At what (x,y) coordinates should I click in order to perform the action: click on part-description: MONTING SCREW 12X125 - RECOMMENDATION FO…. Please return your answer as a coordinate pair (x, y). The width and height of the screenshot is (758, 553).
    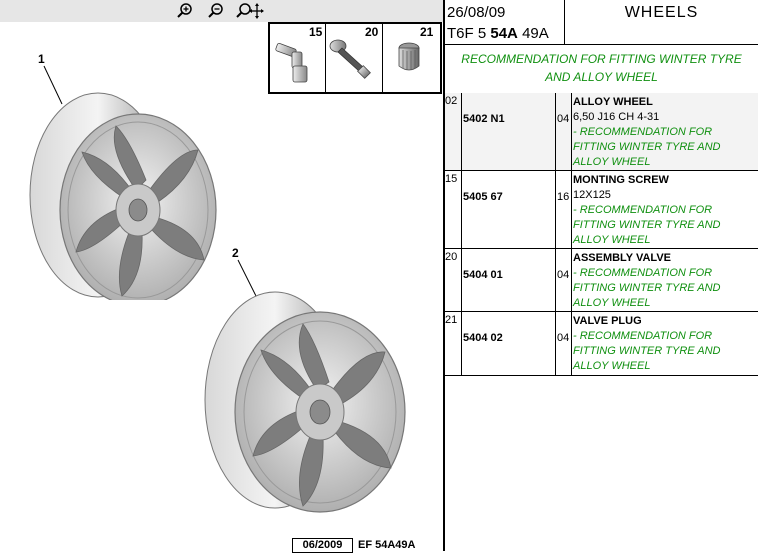
    Looking at the image, I should click on (664, 210).